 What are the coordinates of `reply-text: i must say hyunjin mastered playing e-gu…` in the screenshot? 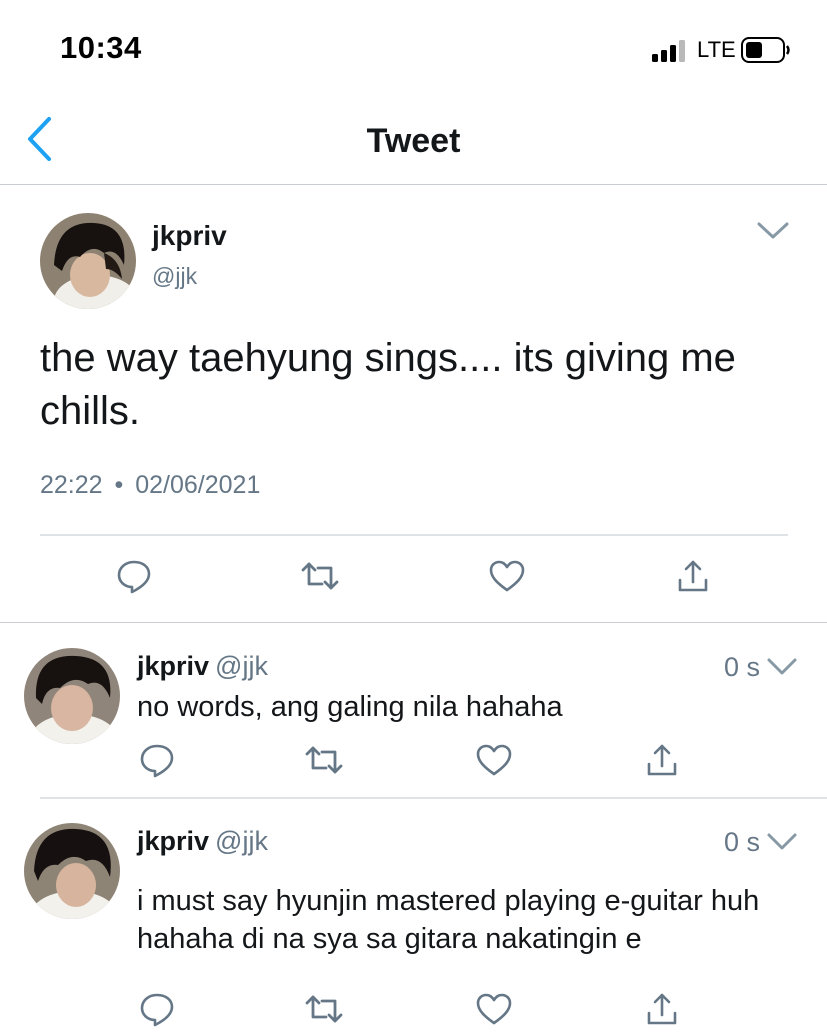 It's located at (448, 920).